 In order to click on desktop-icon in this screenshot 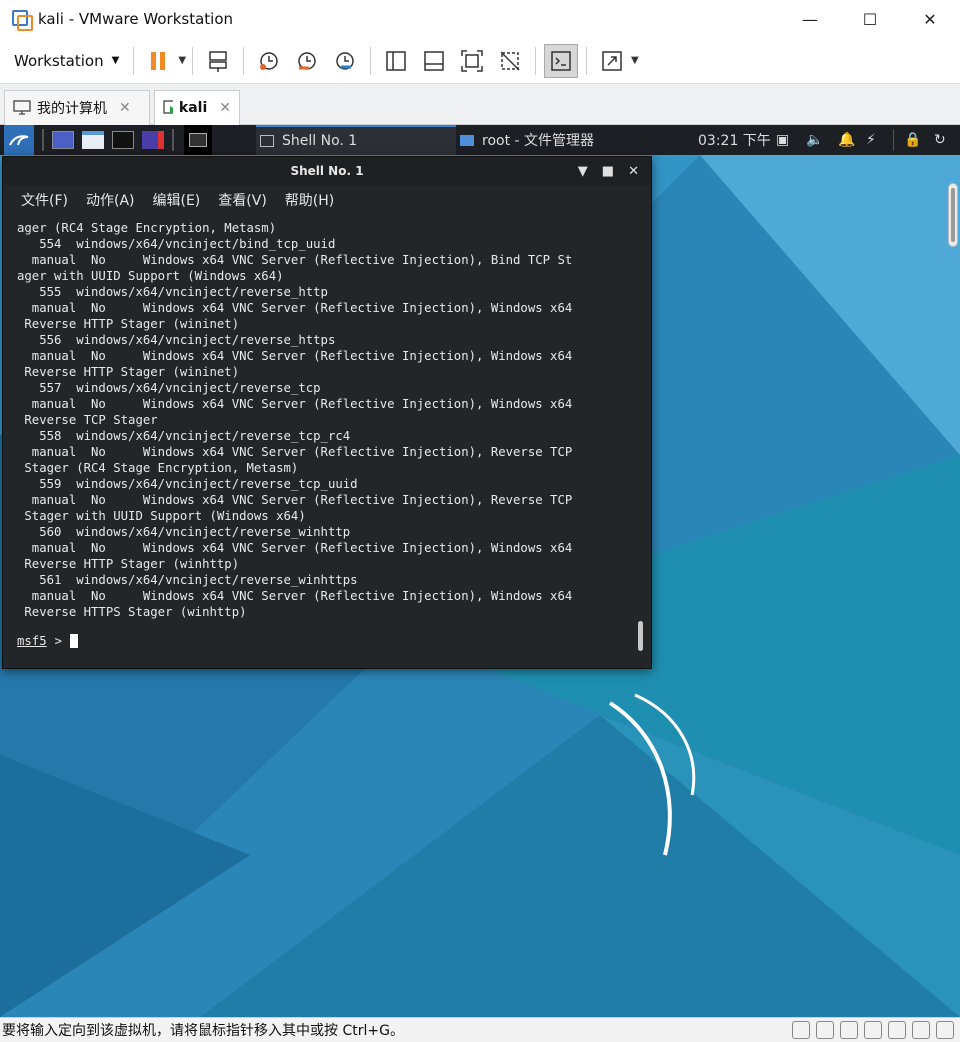, I will do `click(63, 140)`.